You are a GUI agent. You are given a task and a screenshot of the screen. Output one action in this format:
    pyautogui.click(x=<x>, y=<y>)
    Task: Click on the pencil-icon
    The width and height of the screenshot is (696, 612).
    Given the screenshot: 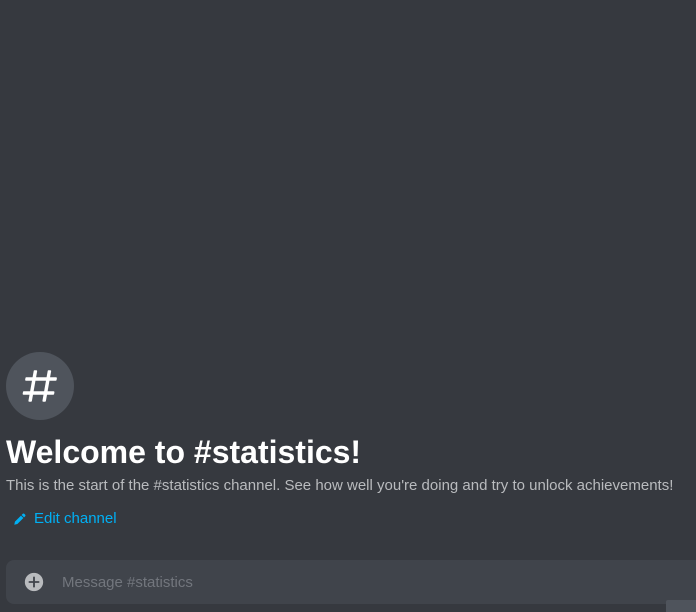 What is the action you would take?
    pyautogui.click(x=20, y=519)
    